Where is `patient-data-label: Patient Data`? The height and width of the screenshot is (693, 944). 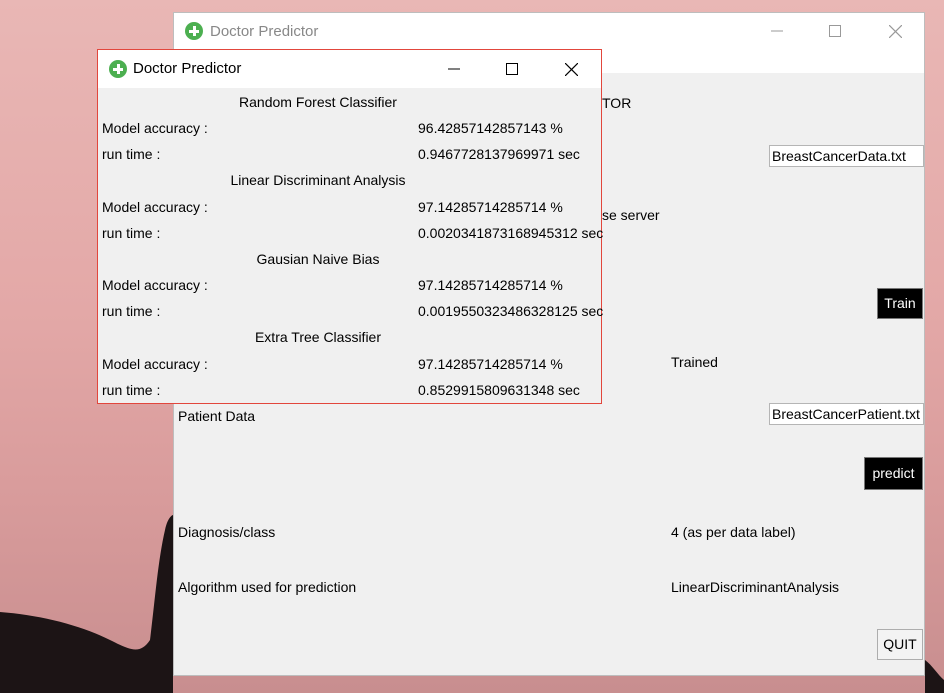
patient-data-label: Patient Data is located at coordinates (217, 416).